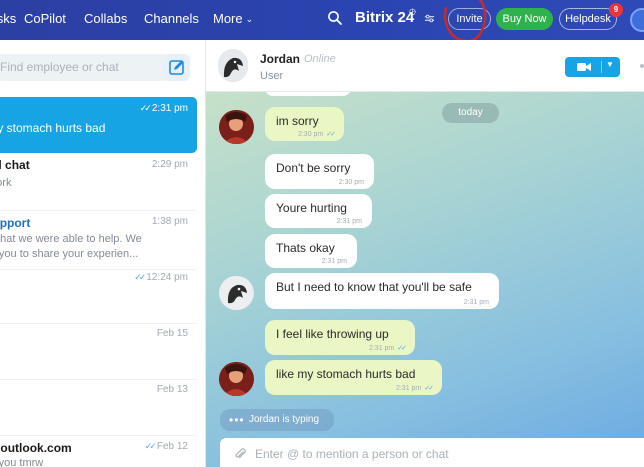  What do you see at coordinates (98, 351) in the screenshot?
I see `chat-list-item: Feb 15` at bounding box center [98, 351].